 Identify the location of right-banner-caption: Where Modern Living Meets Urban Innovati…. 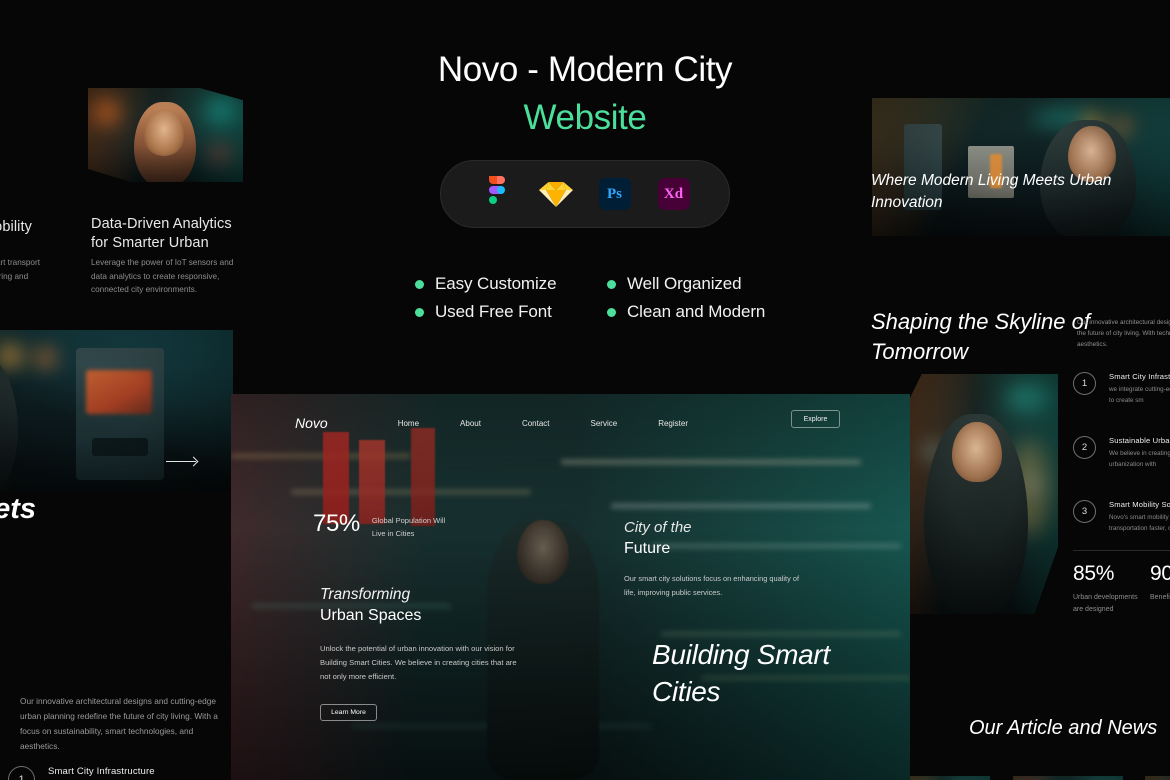
(991, 191).